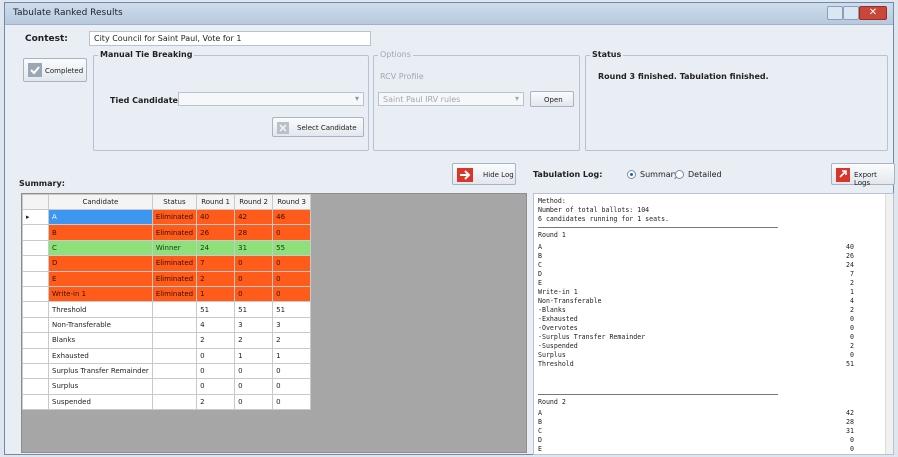 Image resolution: width=898 pixels, height=457 pixels. I want to click on status-cell: Winner, so click(174, 248).